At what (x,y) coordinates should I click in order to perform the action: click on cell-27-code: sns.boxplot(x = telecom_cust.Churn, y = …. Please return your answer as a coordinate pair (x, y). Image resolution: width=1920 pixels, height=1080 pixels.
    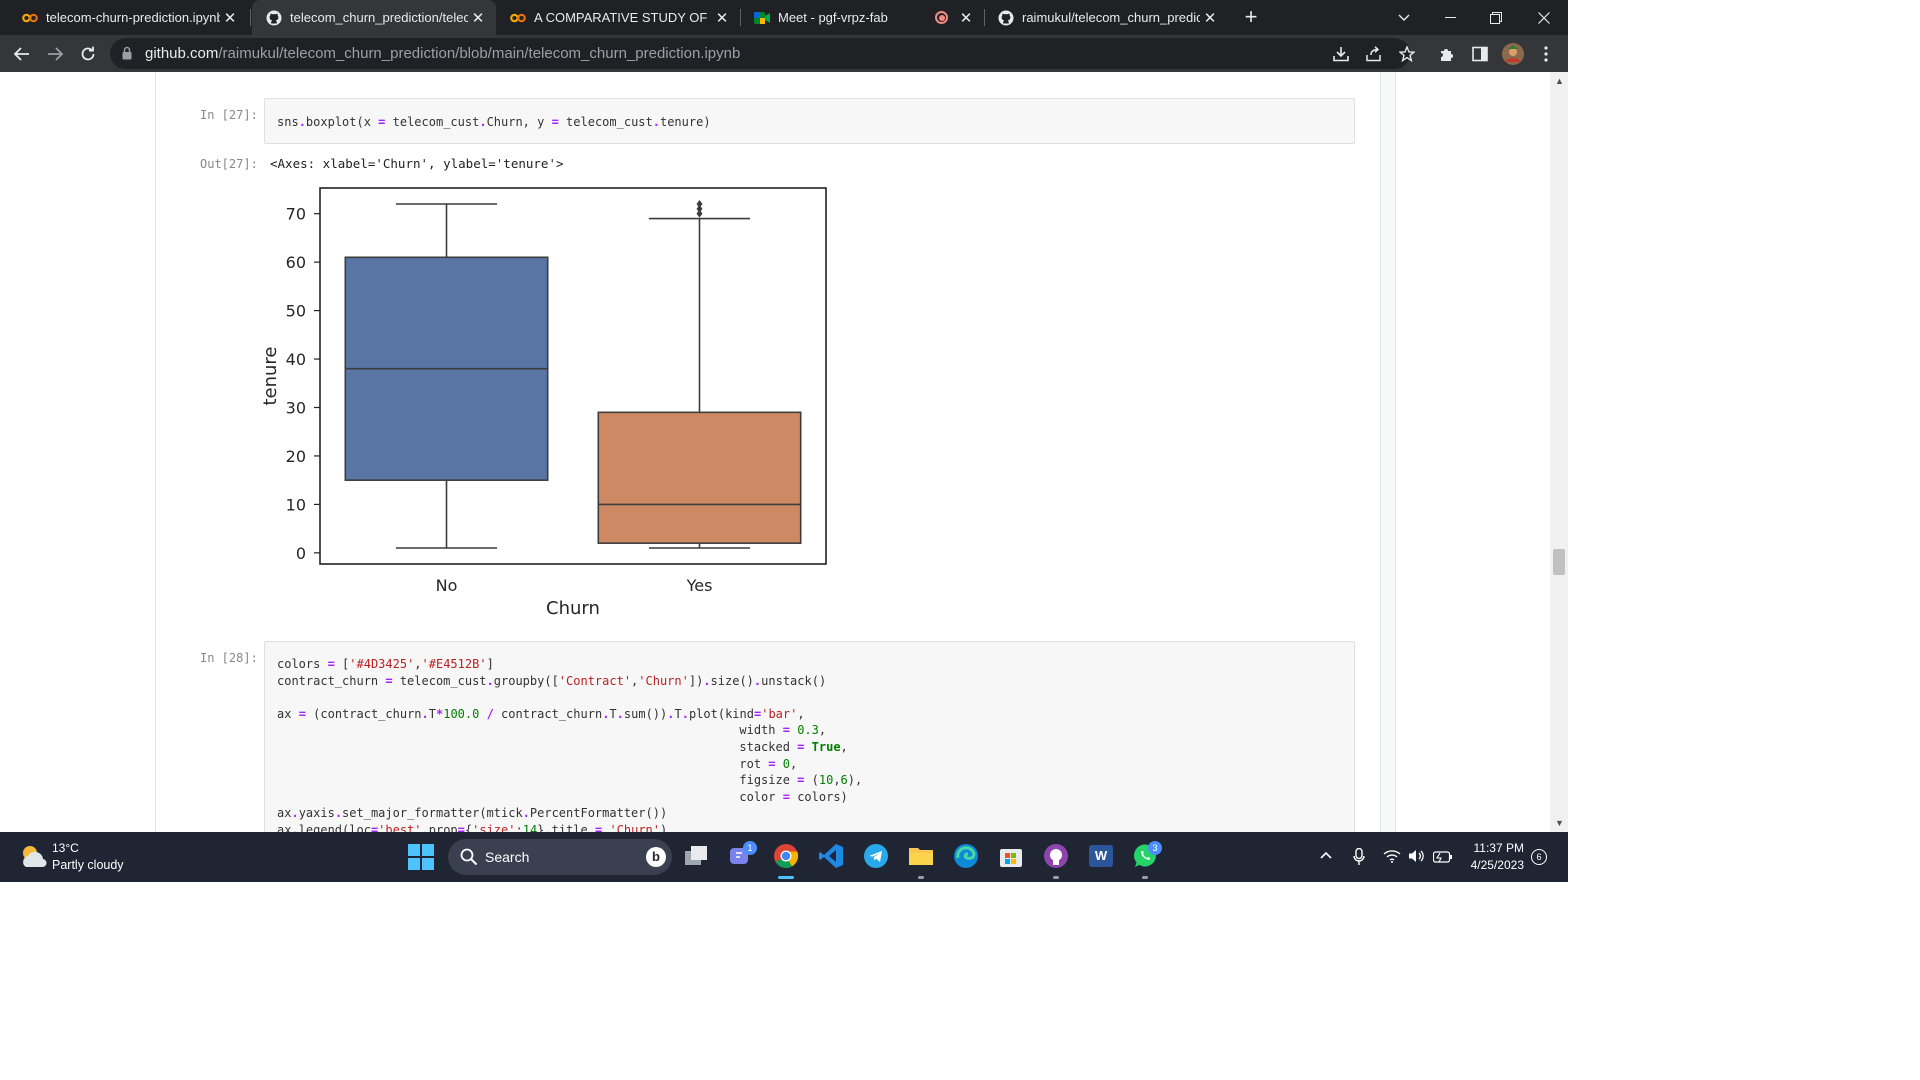
    Looking at the image, I should click on (494, 122).